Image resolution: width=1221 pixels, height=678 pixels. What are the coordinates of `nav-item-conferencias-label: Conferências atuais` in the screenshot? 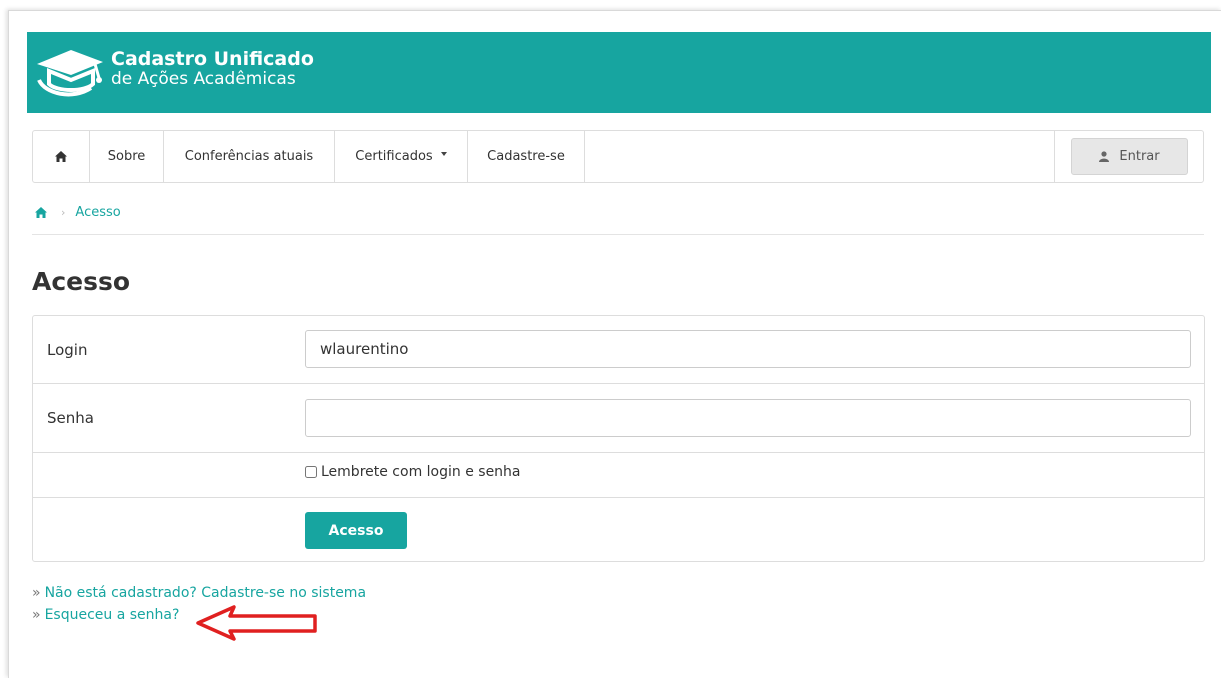 It's located at (249, 156).